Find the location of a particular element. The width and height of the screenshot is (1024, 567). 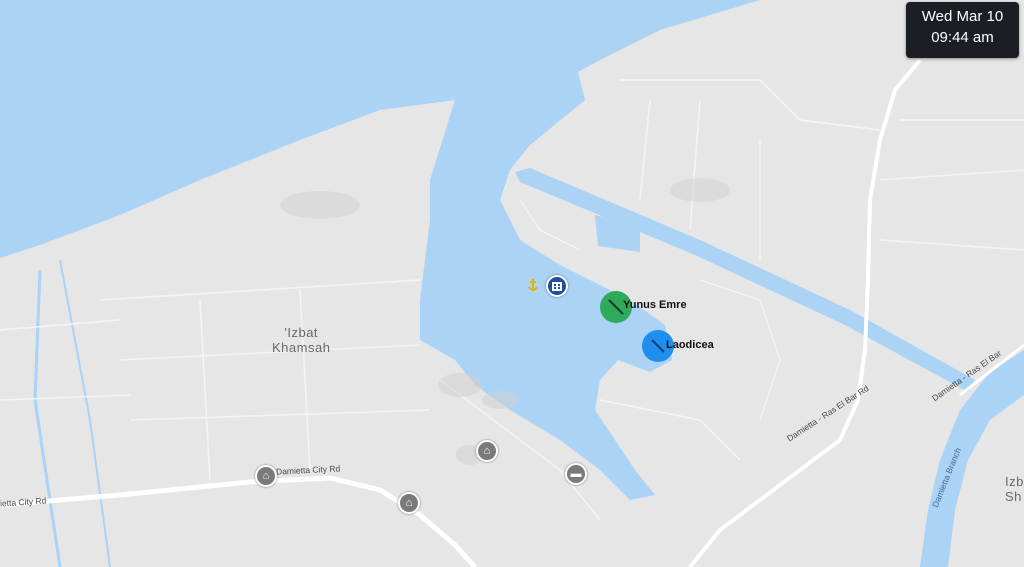

town-label: 'Izbat Khamsah is located at coordinates (301, 340).